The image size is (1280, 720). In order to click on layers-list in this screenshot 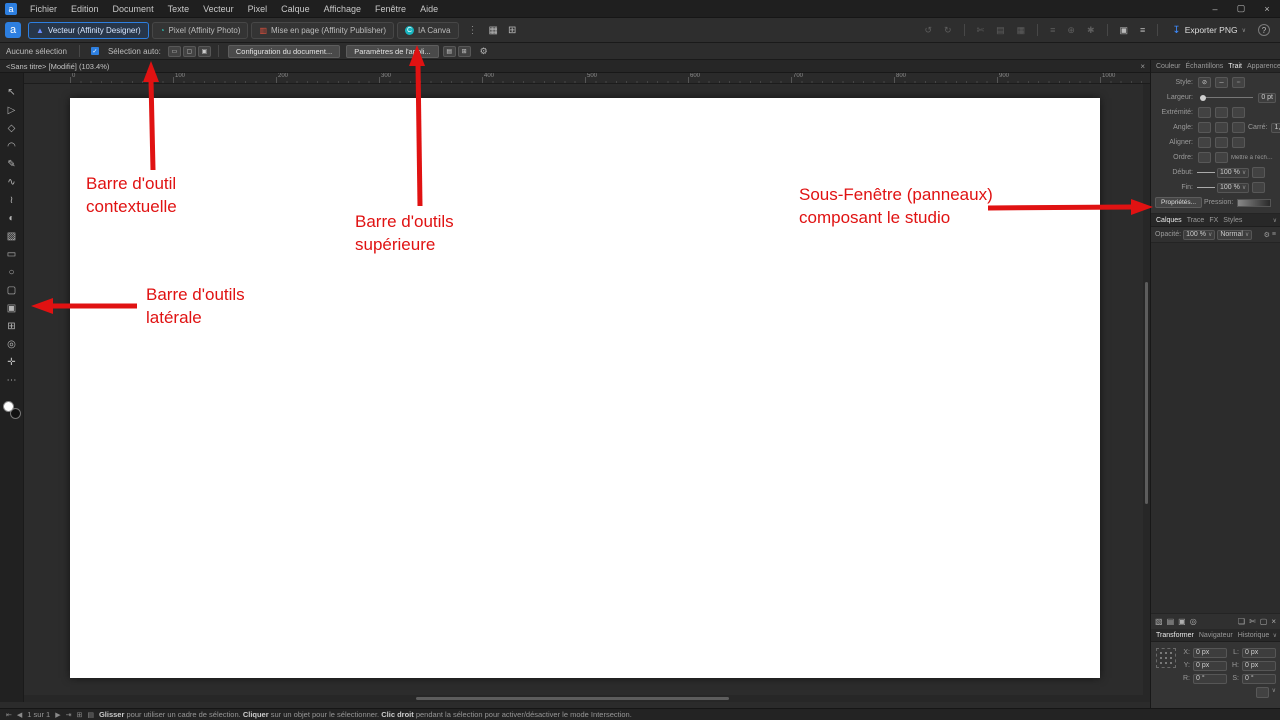, I will do `click(1215, 428)`.